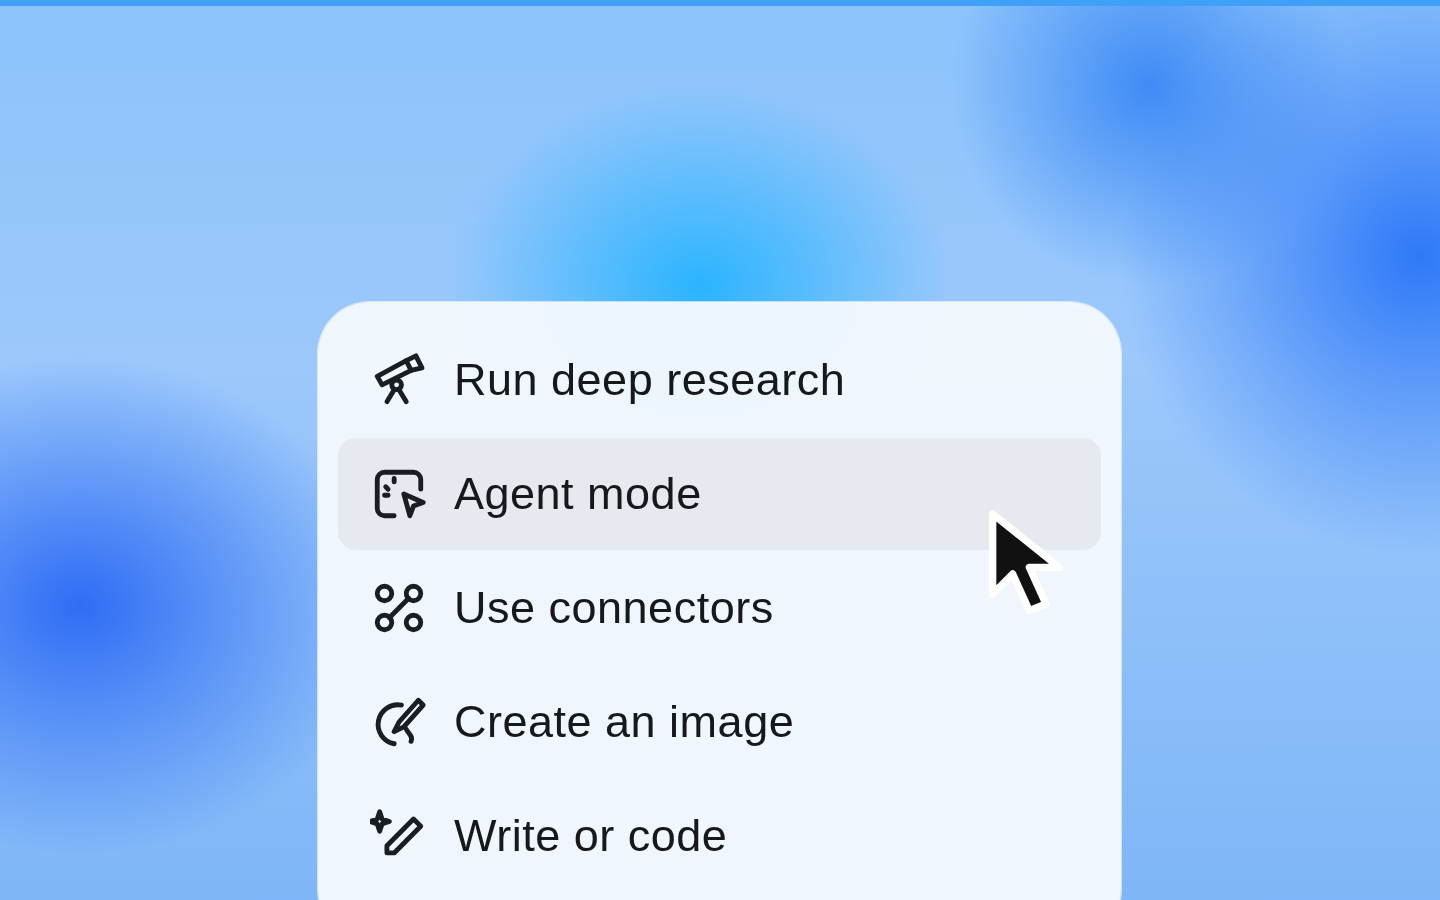 The height and width of the screenshot is (900, 1440). Describe the element at coordinates (591, 836) in the screenshot. I see `menu-item-label: Write or code` at that location.